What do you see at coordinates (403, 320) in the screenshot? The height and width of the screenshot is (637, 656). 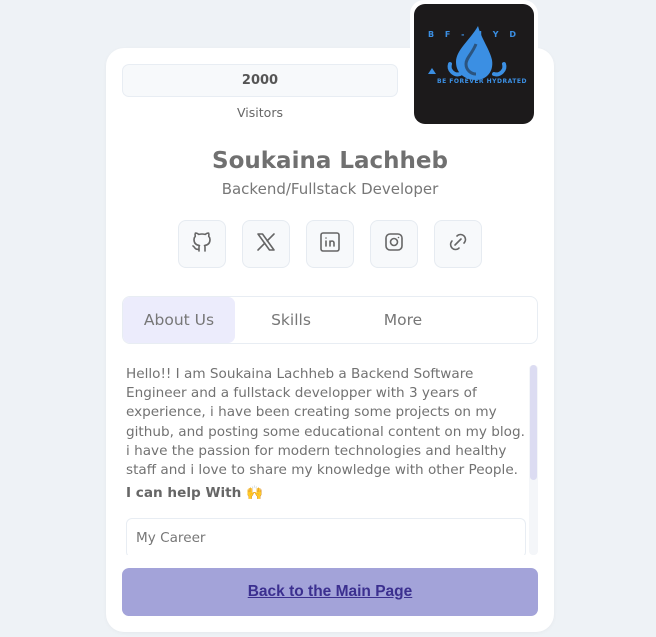 I see `tab-more: More` at bounding box center [403, 320].